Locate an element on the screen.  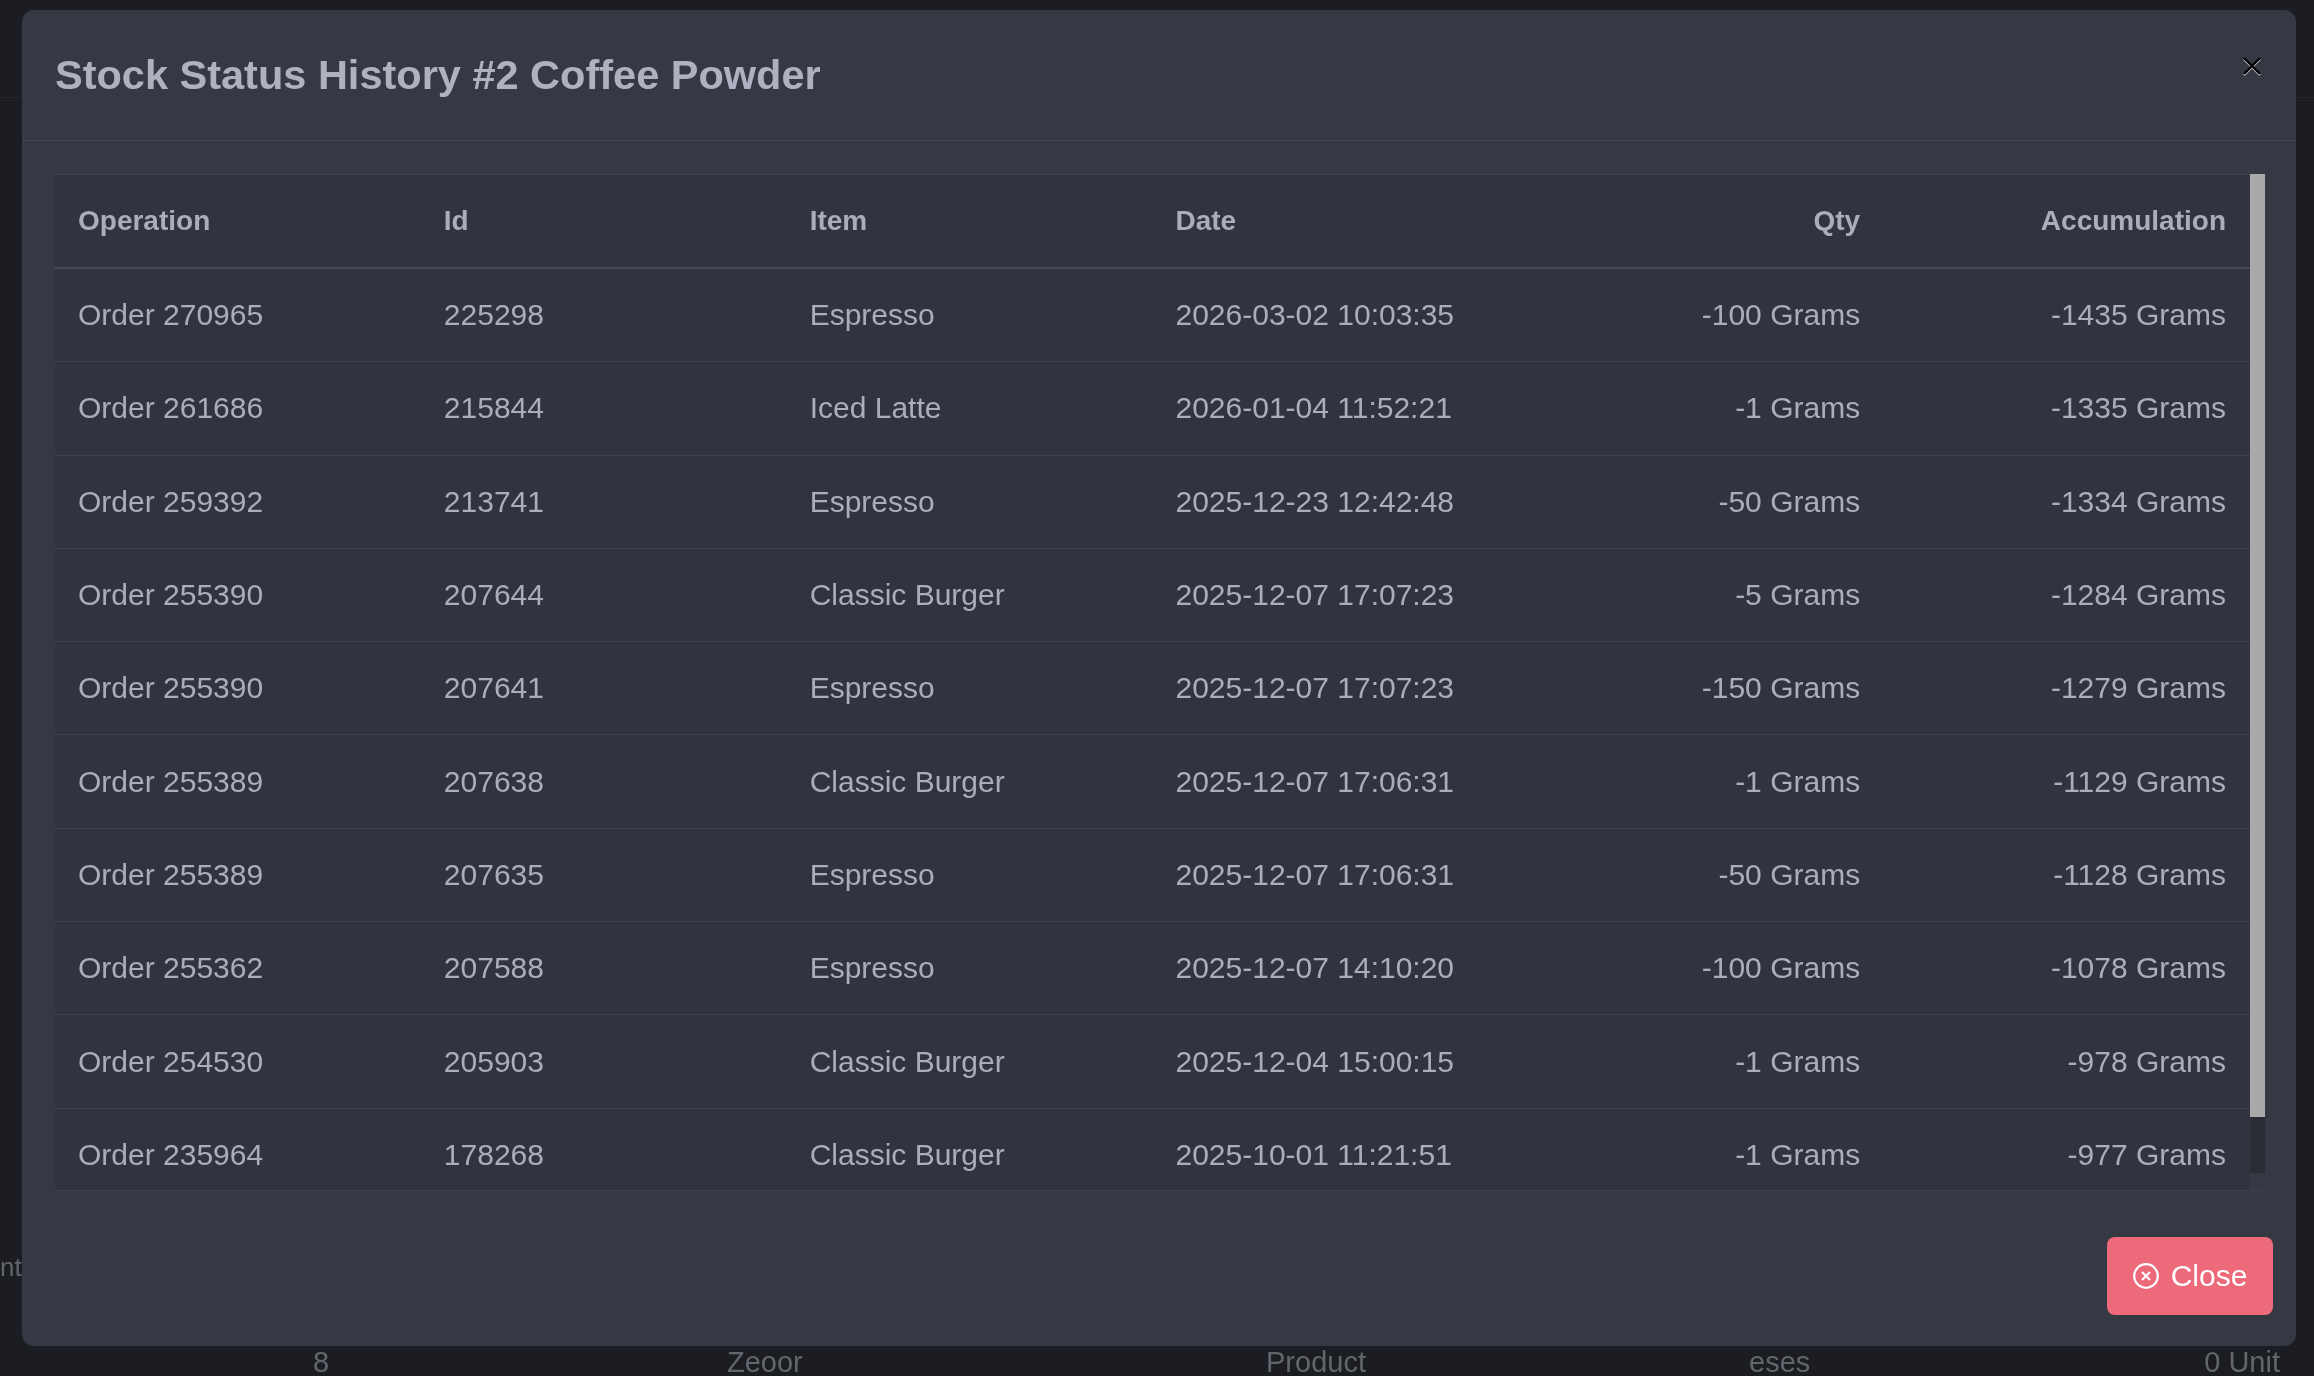
table-cell: Zeoor is located at coordinates (765, 1362).